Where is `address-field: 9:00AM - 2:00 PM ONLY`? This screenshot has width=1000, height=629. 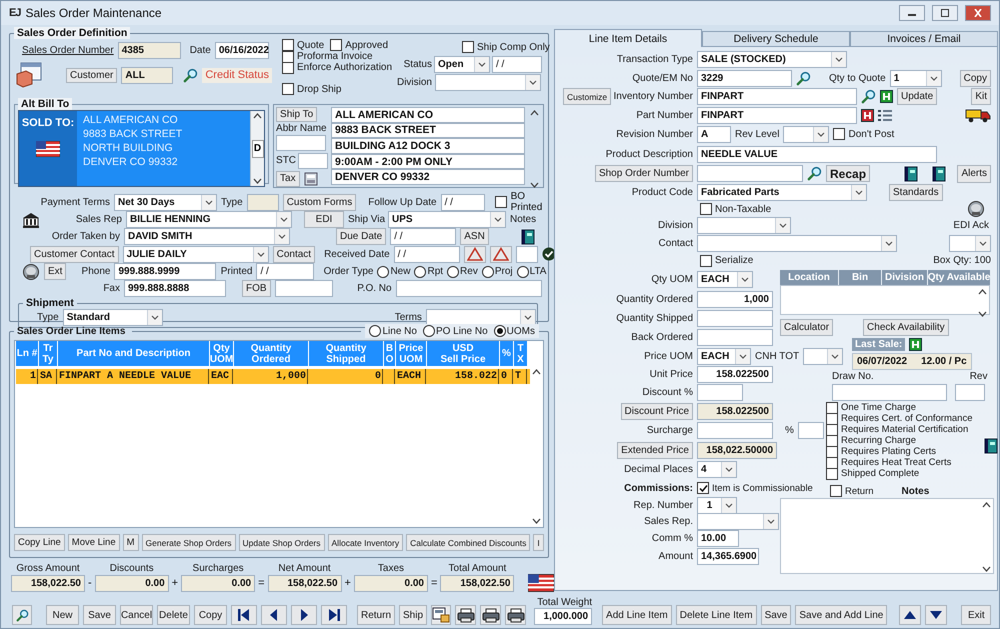 address-field: 9:00AM - 2:00 PM ONLY is located at coordinates (428, 162).